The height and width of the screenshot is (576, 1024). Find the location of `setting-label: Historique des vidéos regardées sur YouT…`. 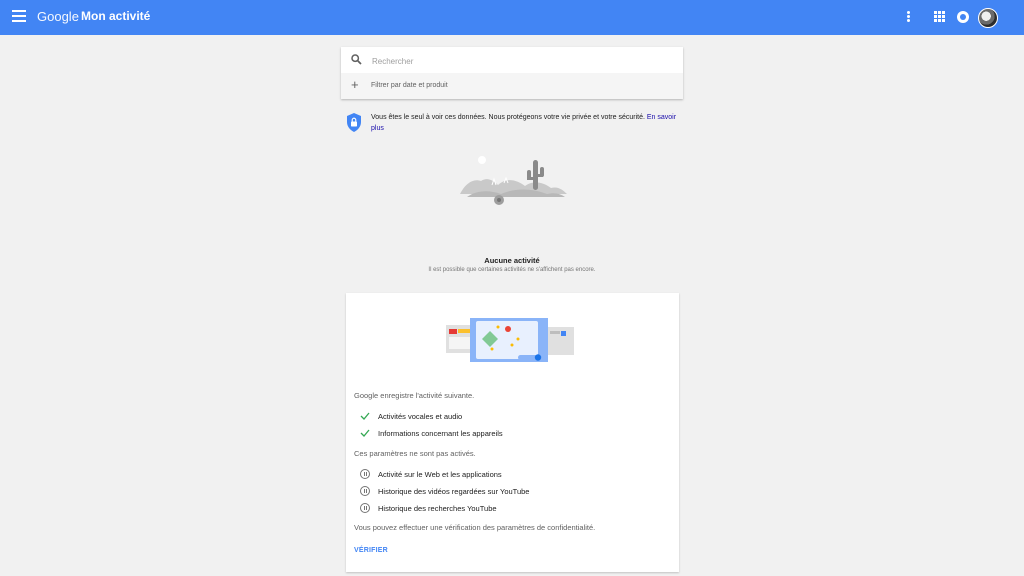

setting-label: Historique des vidéos regardées sur YouT… is located at coordinates (454, 491).